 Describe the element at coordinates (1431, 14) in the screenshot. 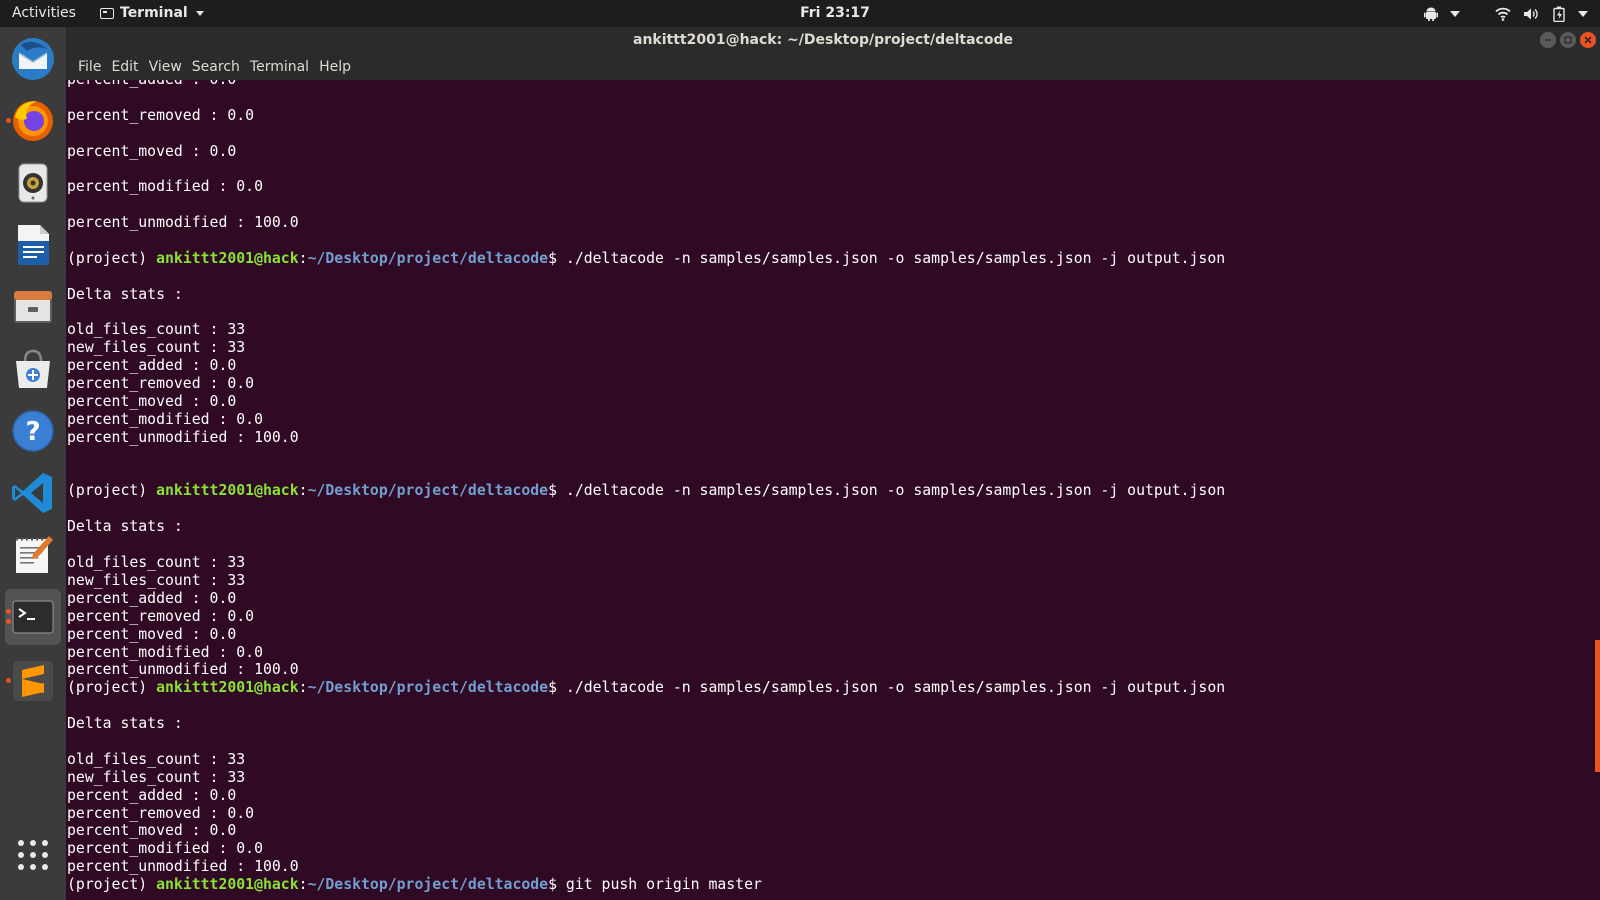

I see `android-icon` at that location.